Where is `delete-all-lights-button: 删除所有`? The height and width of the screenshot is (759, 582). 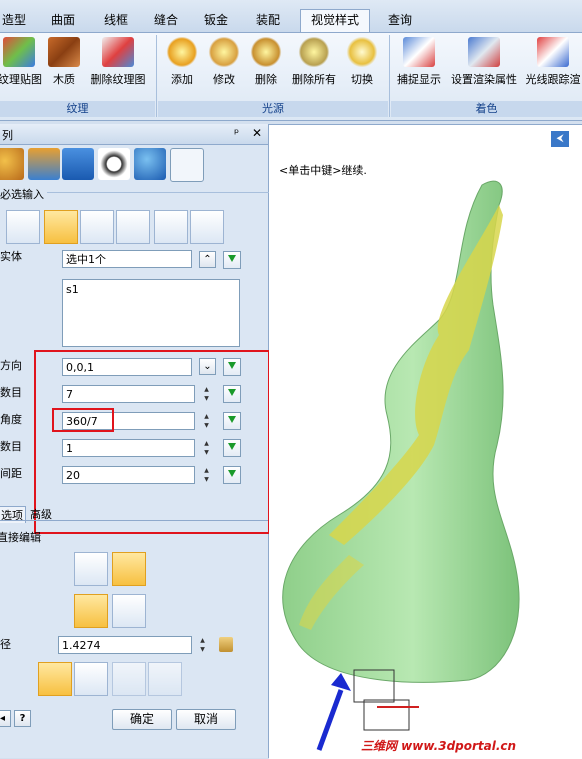 delete-all-lights-button: 删除所有 is located at coordinates (314, 62).